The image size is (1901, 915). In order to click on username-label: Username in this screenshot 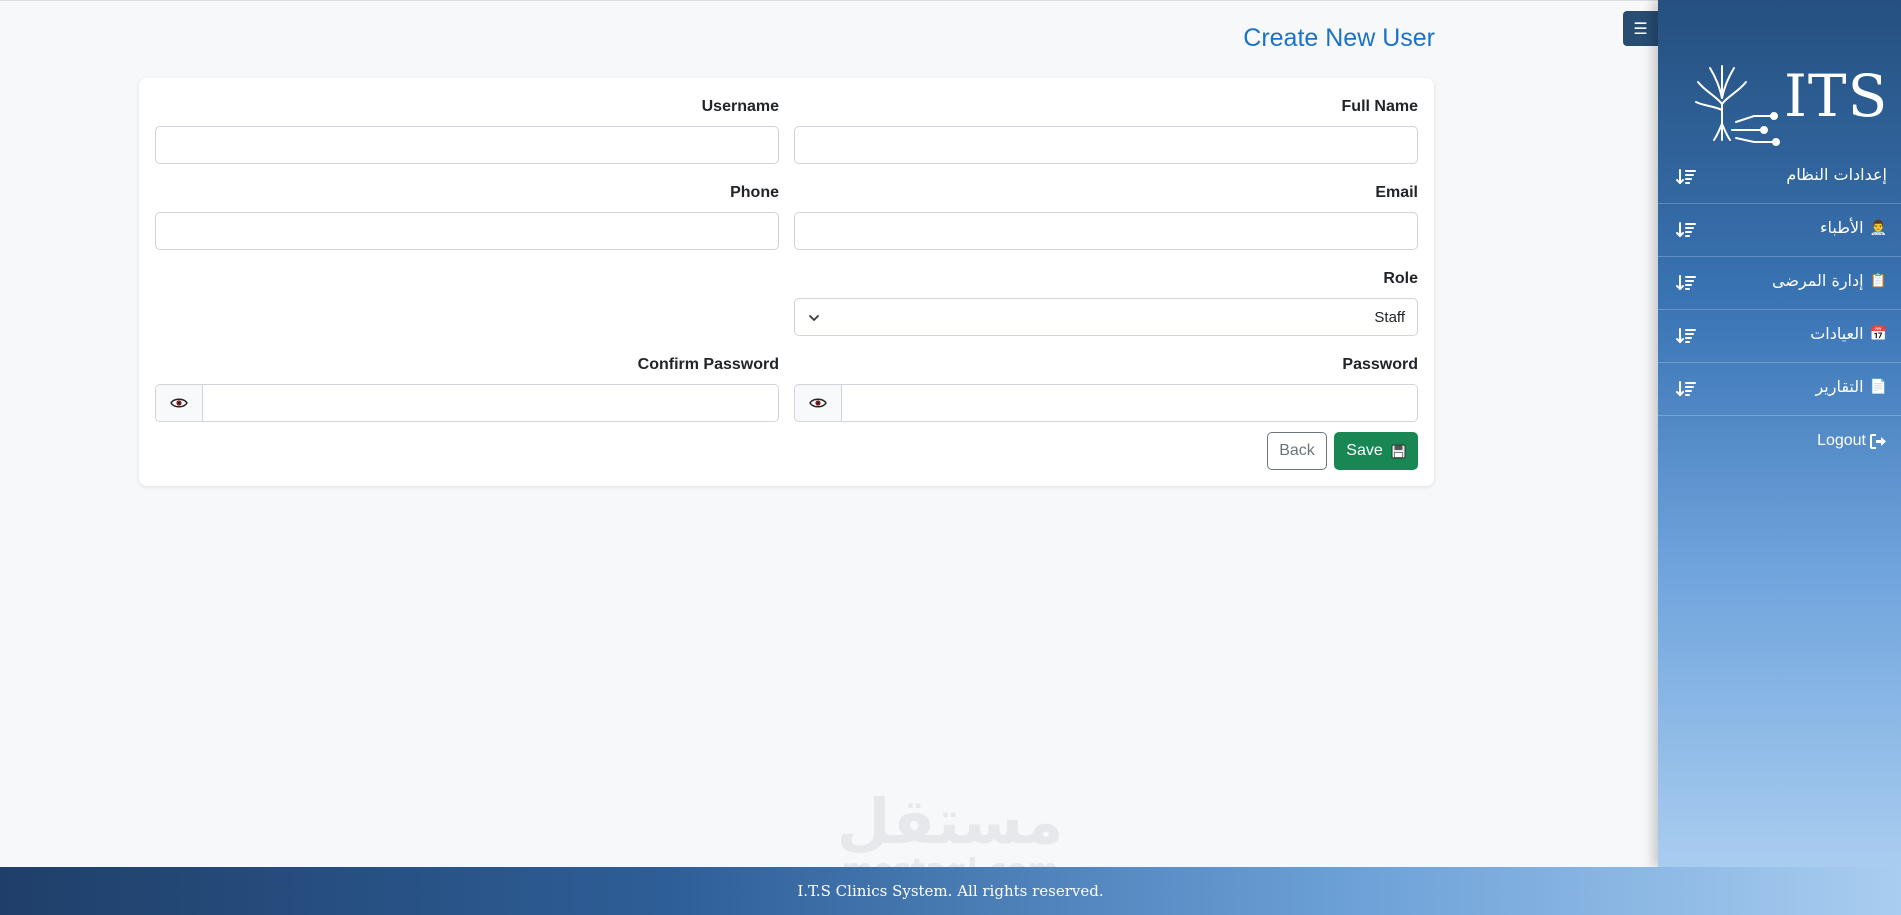, I will do `click(740, 106)`.